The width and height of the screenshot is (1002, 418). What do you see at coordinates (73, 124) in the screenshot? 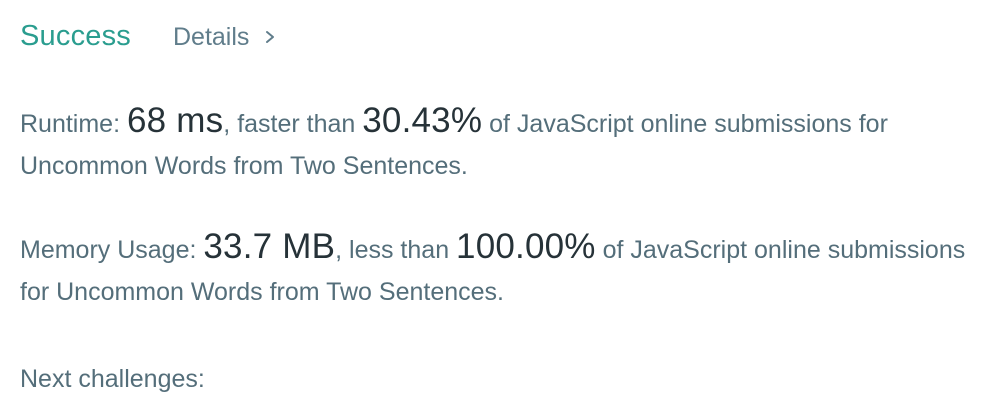
I see `runtime-label: Runtime:` at bounding box center [73, 124].